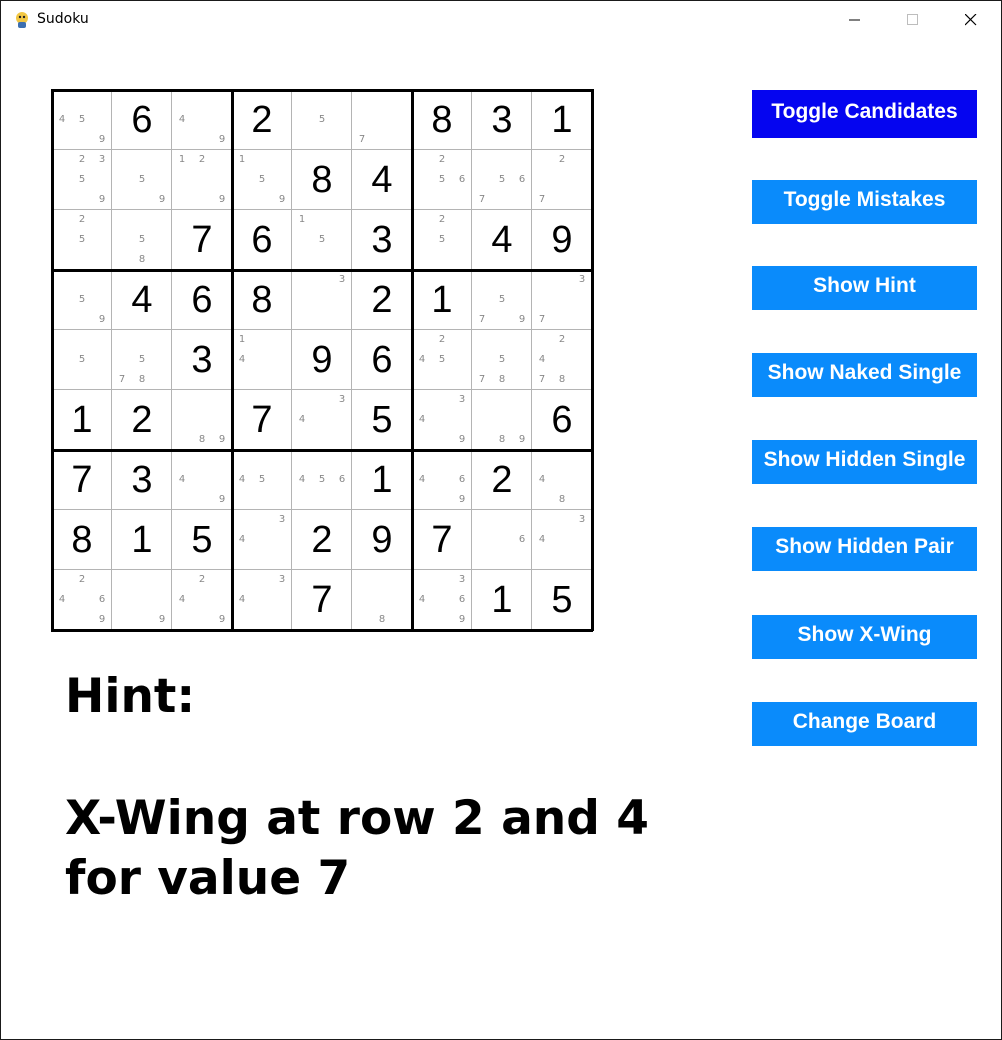  Describe the element at coordinates (262, 300) in the screenshot. I see `cell-r4-c4: 8` at that location.